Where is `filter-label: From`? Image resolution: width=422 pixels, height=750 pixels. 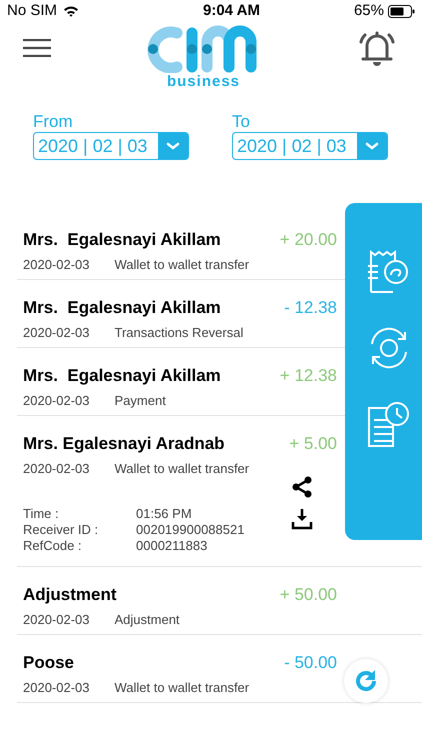
filter-label: From is located at coordinates (53, 122).